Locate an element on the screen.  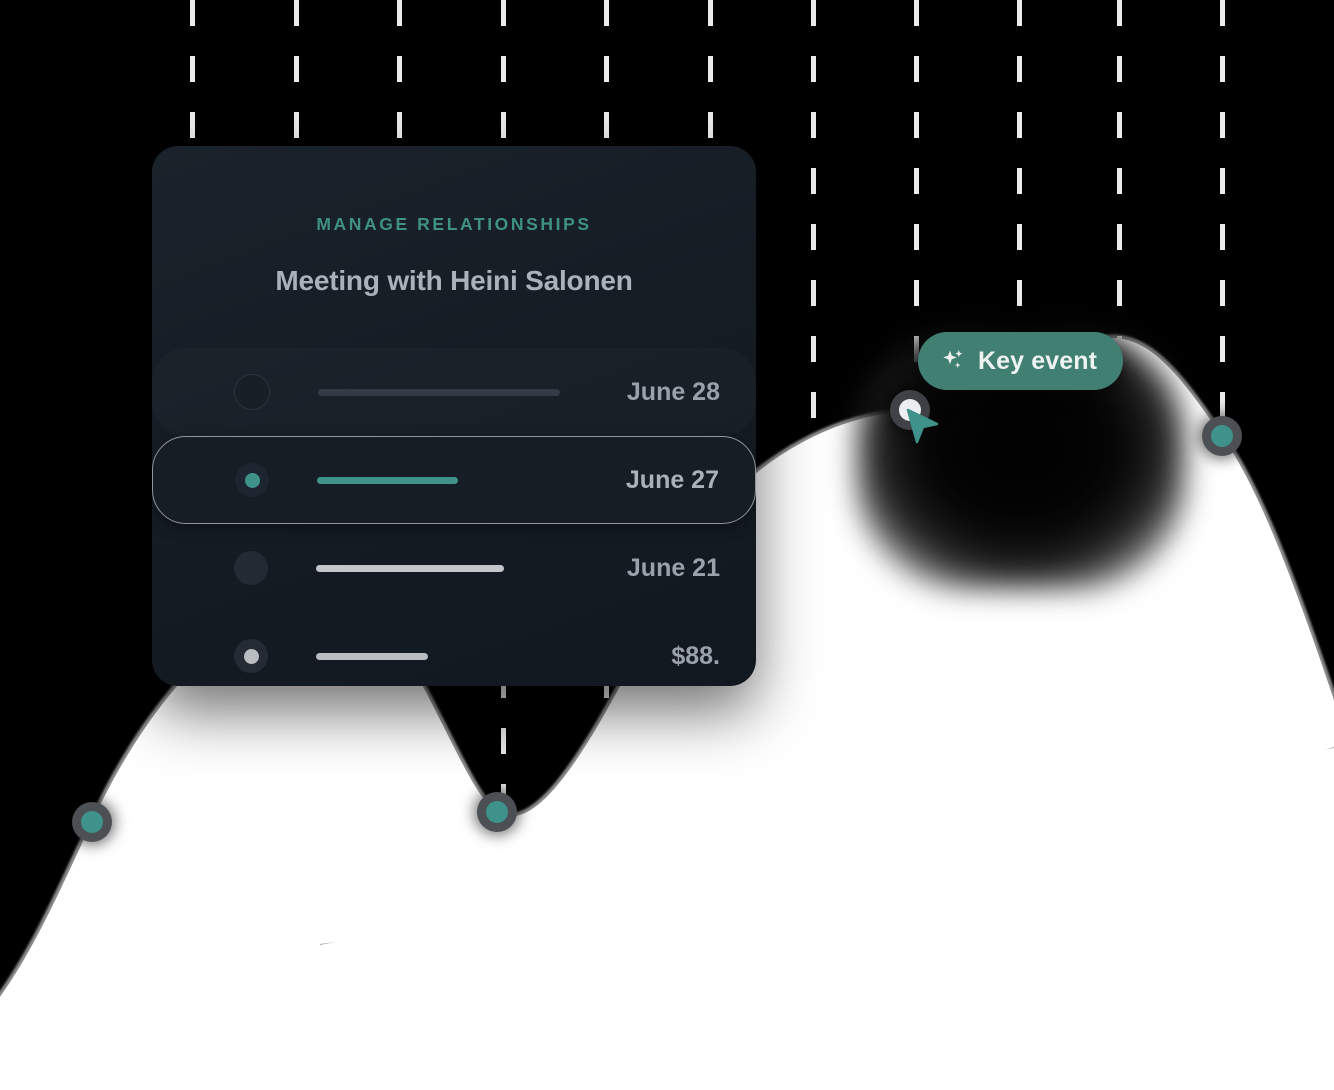
cursor-arrow-glyph is located at coordinates (922, 426).